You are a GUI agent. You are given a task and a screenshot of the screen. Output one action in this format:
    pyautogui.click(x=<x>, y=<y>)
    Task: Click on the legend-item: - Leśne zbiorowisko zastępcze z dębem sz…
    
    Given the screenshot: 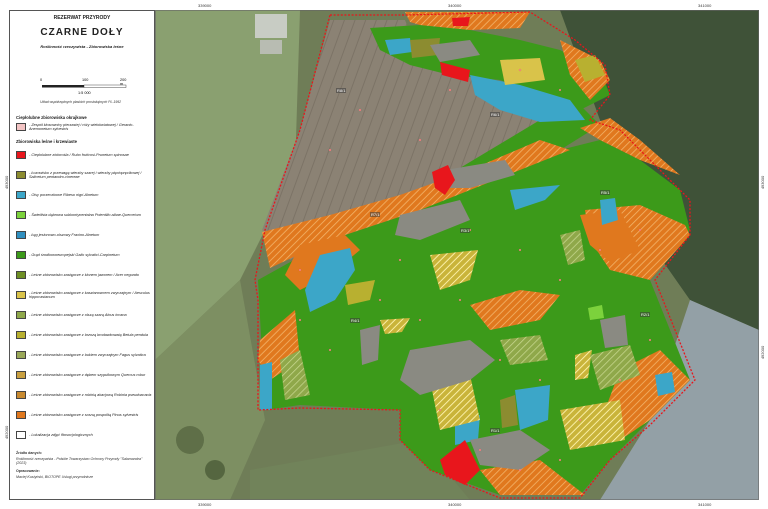 What is the action you would take?
    pyautogui.click(x=84, y=375)
    